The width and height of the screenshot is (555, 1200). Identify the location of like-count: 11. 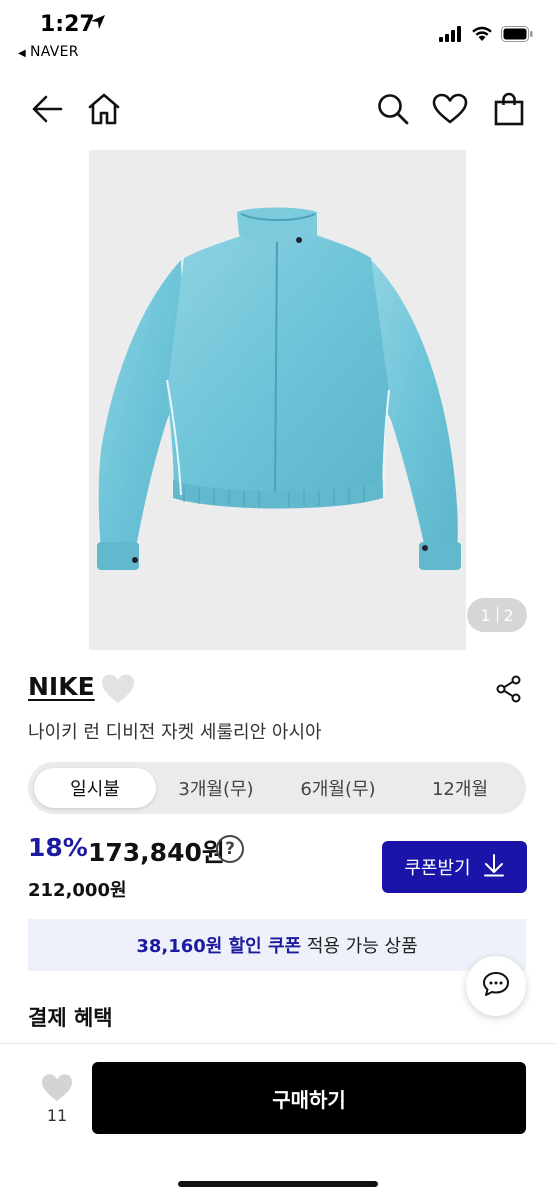
(57, 1115).